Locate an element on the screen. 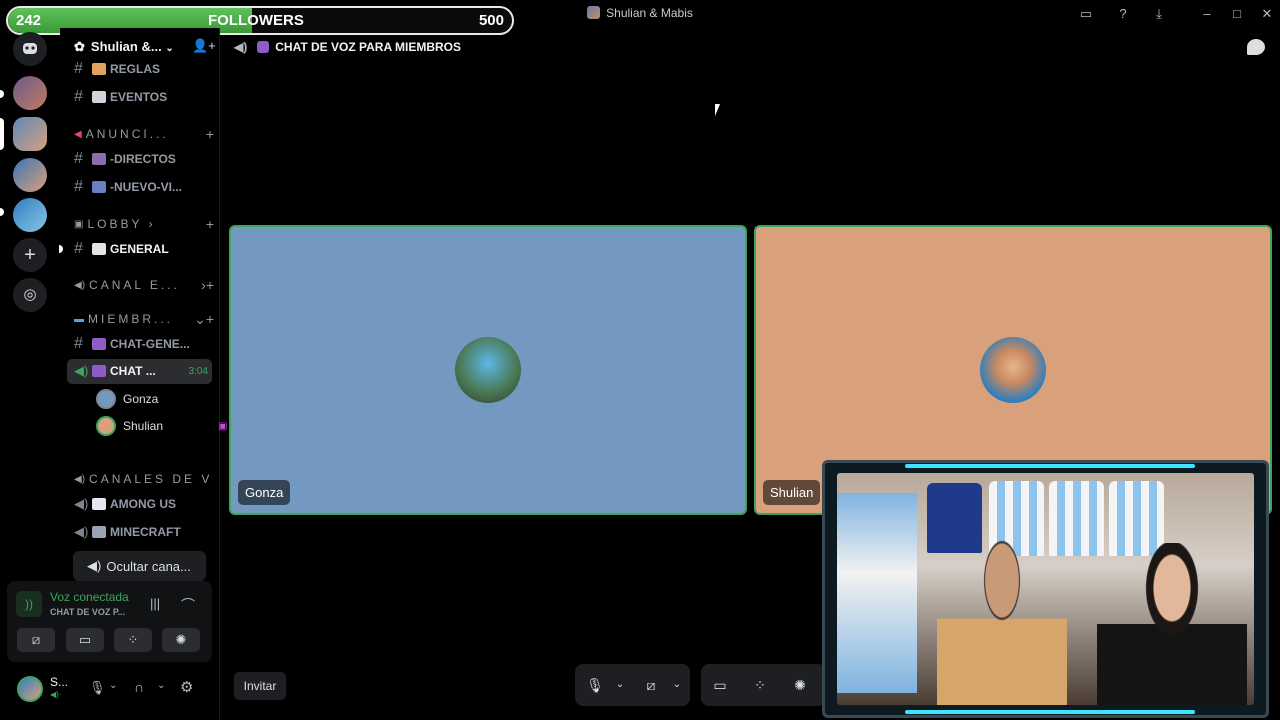 This screenshot has width=1280, height=720. category-anuncios: ◀ ANUNCI... + is located at coordinates (144, 134).